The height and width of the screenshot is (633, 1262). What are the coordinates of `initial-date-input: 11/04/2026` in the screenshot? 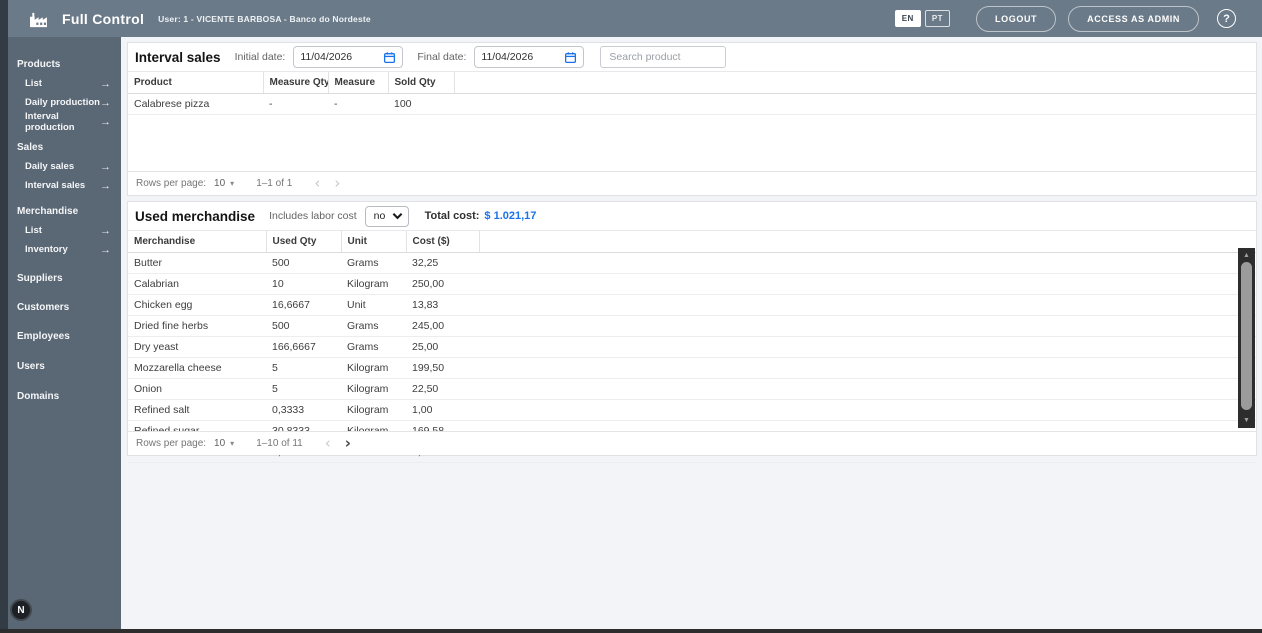 It's located at (348, 57).